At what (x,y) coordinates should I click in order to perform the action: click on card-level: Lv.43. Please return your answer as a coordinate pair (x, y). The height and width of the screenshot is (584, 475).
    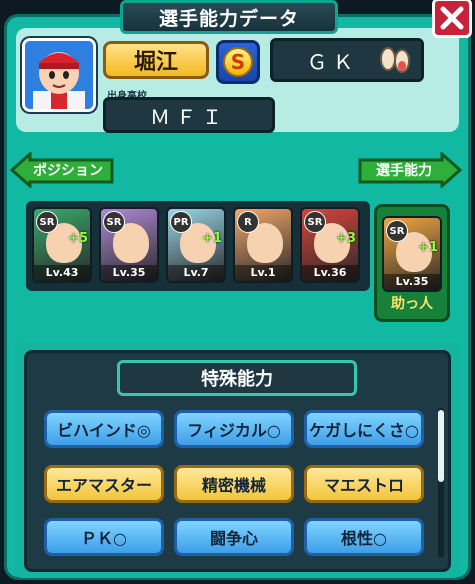
    Looking at the image, I should click on (62, 273).